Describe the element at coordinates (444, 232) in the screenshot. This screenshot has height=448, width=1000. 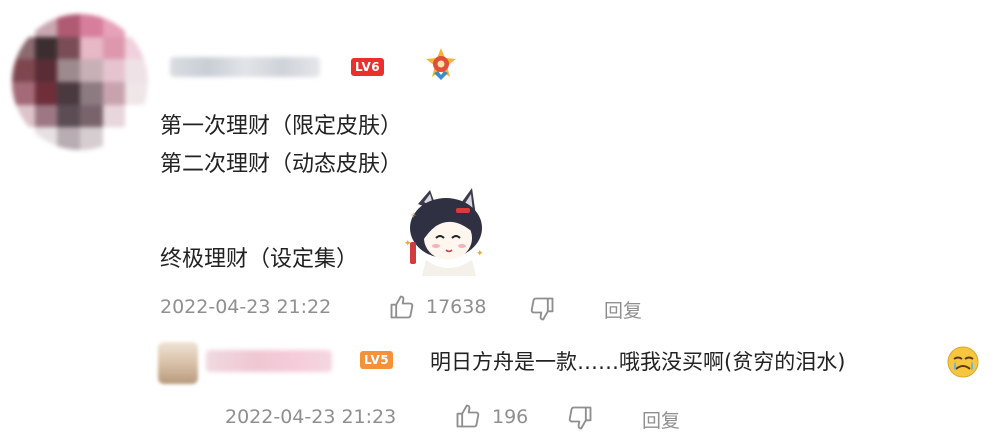
I see `catgirl-sticker-icon: ✦ ✦ ✧` at that location.